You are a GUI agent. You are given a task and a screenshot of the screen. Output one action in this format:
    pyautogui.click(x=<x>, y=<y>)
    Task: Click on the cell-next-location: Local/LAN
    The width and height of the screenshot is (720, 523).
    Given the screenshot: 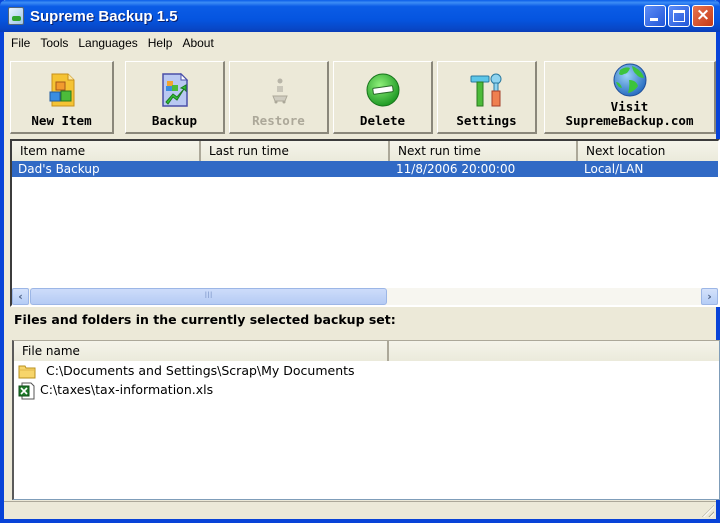 What is the action you would take?
    pyautogui.click(x=614, y=169)
    